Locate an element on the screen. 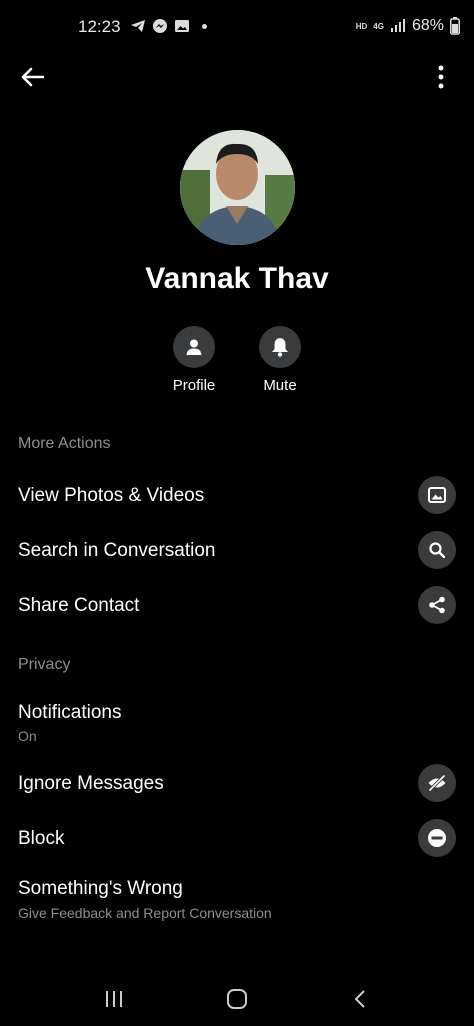 The image size is (474, 1026). share-icon is located at coordinates (437, 605).